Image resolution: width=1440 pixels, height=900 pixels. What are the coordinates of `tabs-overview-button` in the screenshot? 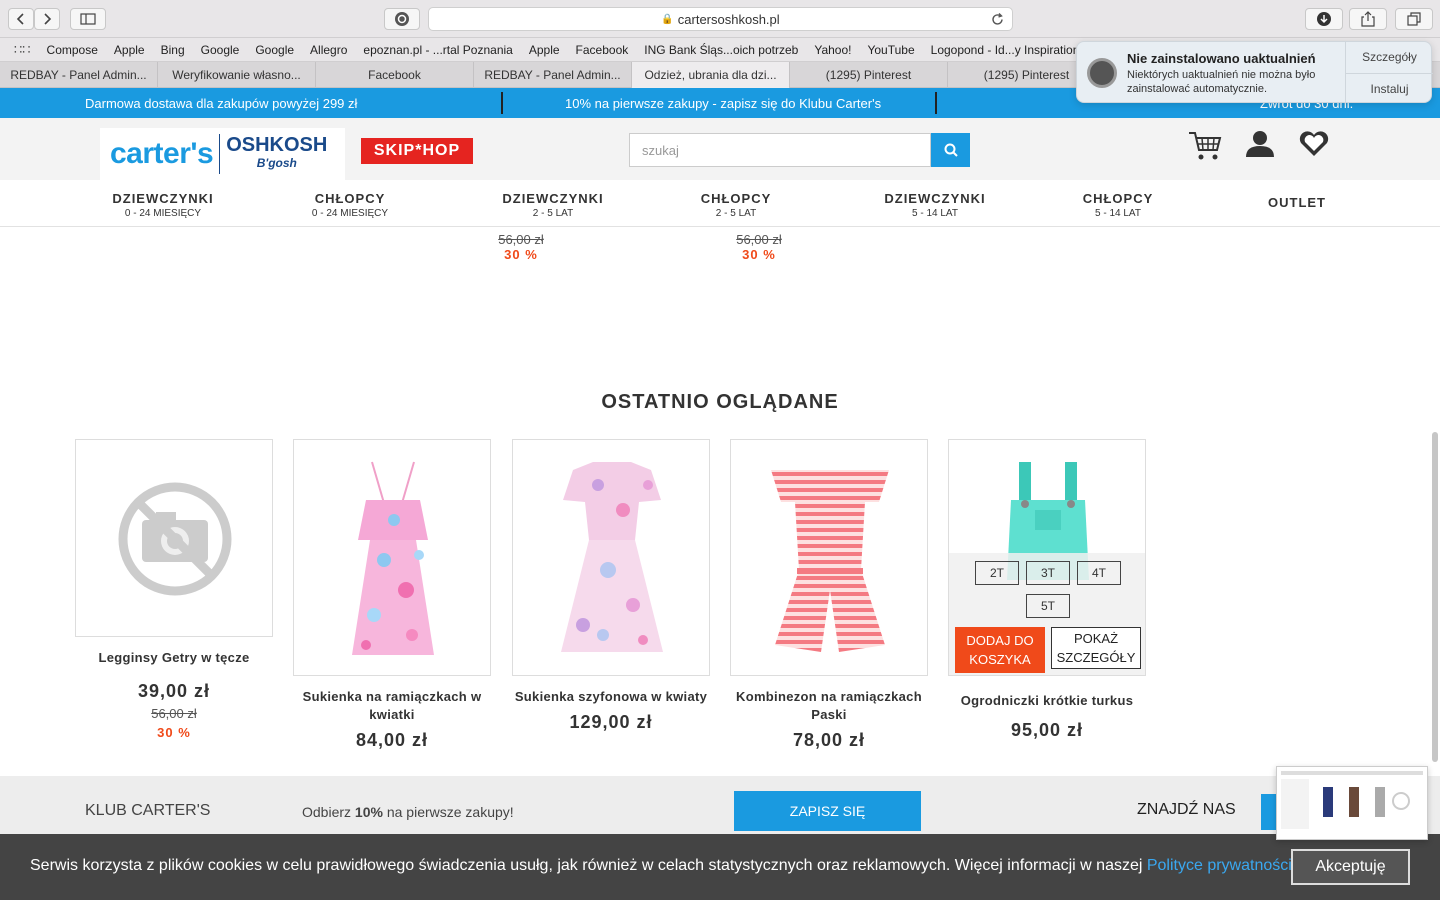 It's located at (1414, 19).